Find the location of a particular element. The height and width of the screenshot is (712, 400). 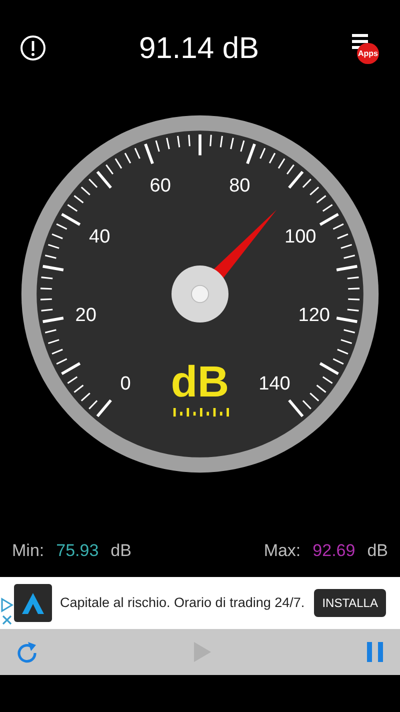

scale-label: 100 is located at coordinates (300, 237).